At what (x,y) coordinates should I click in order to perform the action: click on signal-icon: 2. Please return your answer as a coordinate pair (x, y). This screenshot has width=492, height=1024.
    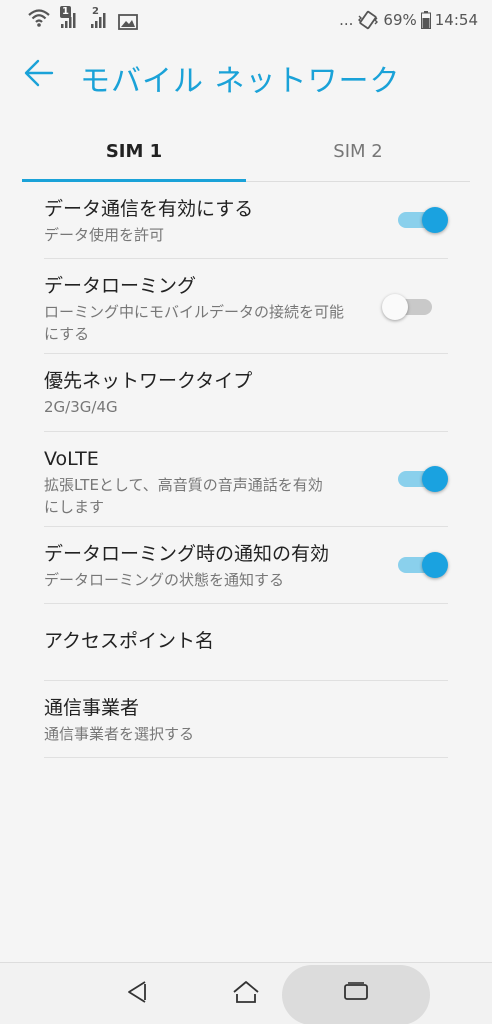
    Looking at the image, I should click on (99, 18).